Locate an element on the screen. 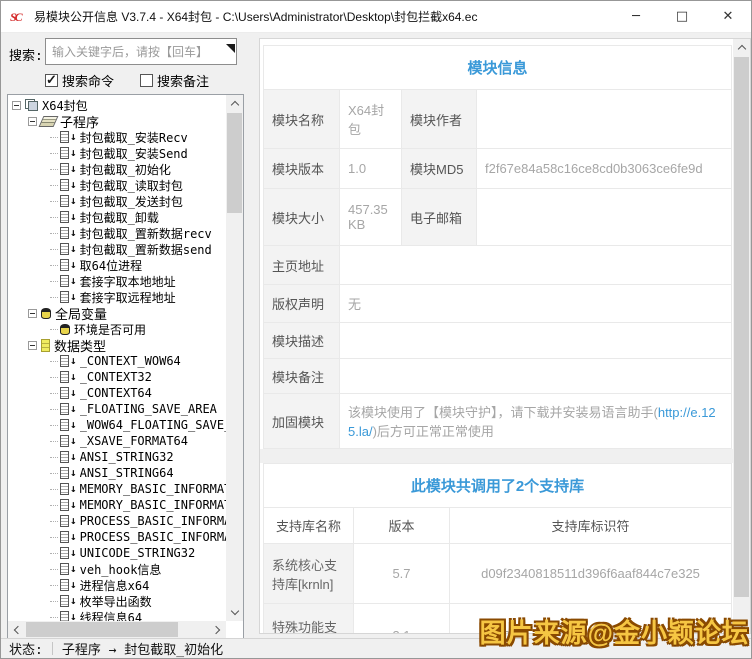  tree-vertical-scrollbar is located at coordinates (234, 358).